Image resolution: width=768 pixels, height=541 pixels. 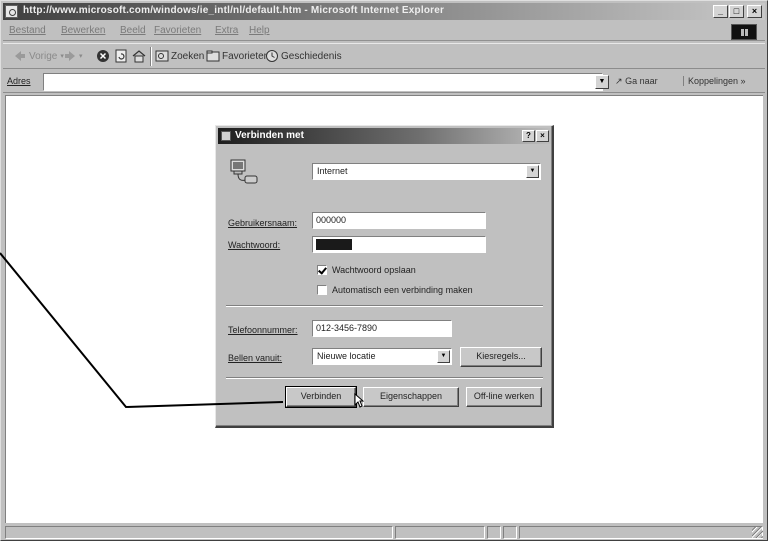 I want to click on username-value: 000000, so click(x=331, y=220).